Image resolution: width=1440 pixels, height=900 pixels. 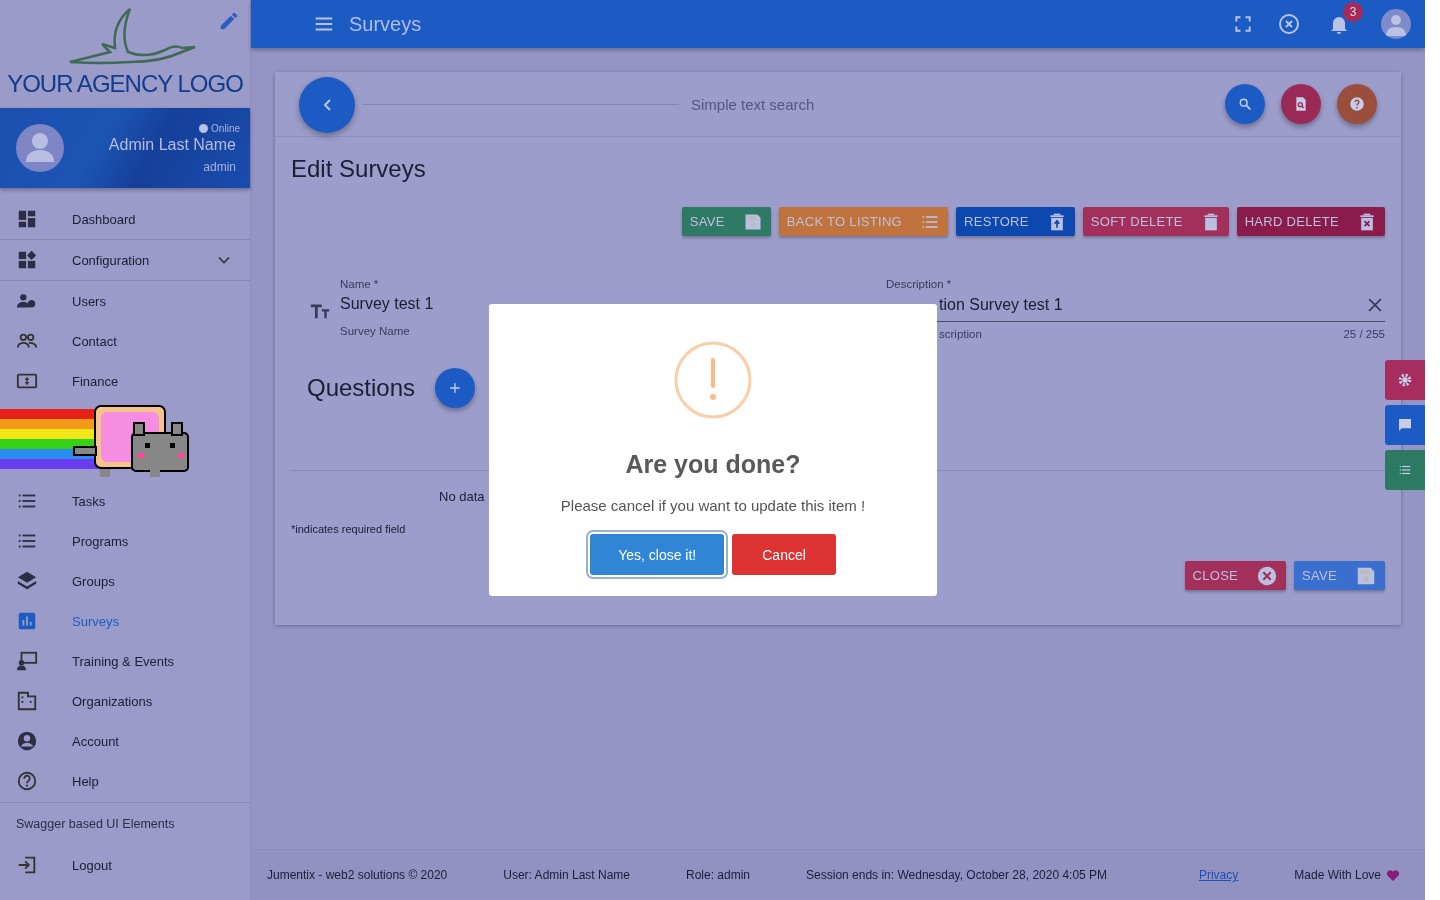 What do you see at coordinates (713, 505) in the screenshot?
I see `dialog-message: Please cancel if you want to update this item !` at bounding box center [713, 505].